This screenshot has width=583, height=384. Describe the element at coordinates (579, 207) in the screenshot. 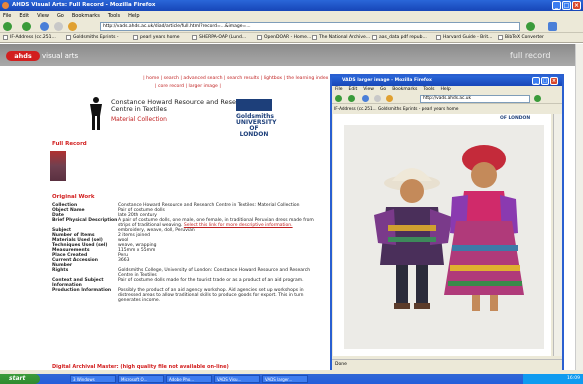

I see `page-scrollbar` at that location.